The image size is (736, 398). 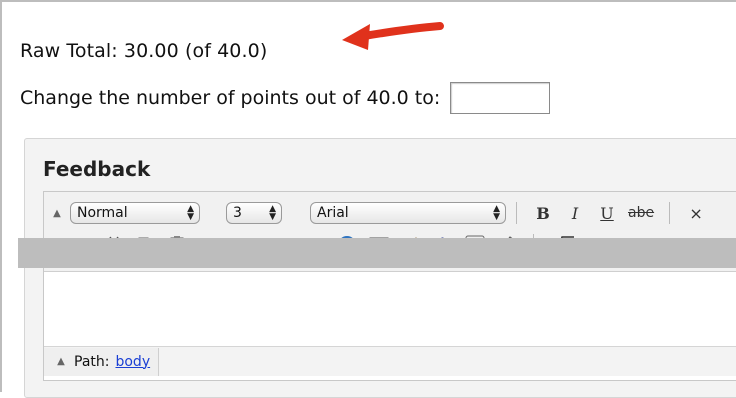 What do you see at coordinates (57, 213) in the screenshot?
I see `collapse-toolbar-icon: ▲` at bounding box center [57, 213].